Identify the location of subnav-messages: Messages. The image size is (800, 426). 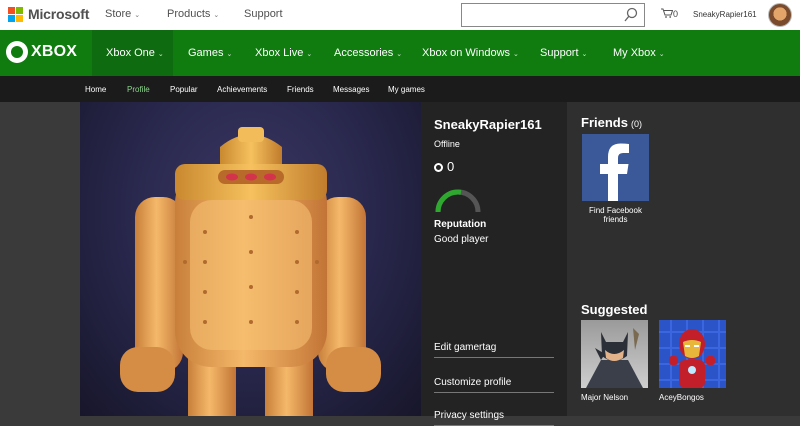
(351, 89).